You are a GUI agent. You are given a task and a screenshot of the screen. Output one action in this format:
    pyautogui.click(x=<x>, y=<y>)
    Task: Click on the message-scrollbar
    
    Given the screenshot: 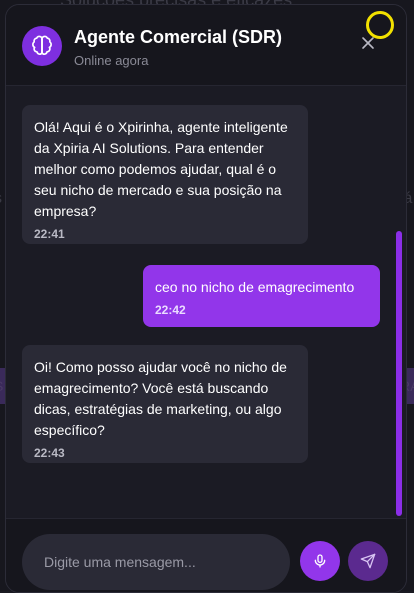 What is the action you would take?
    pyautogui.click(x=399, y=373)
    